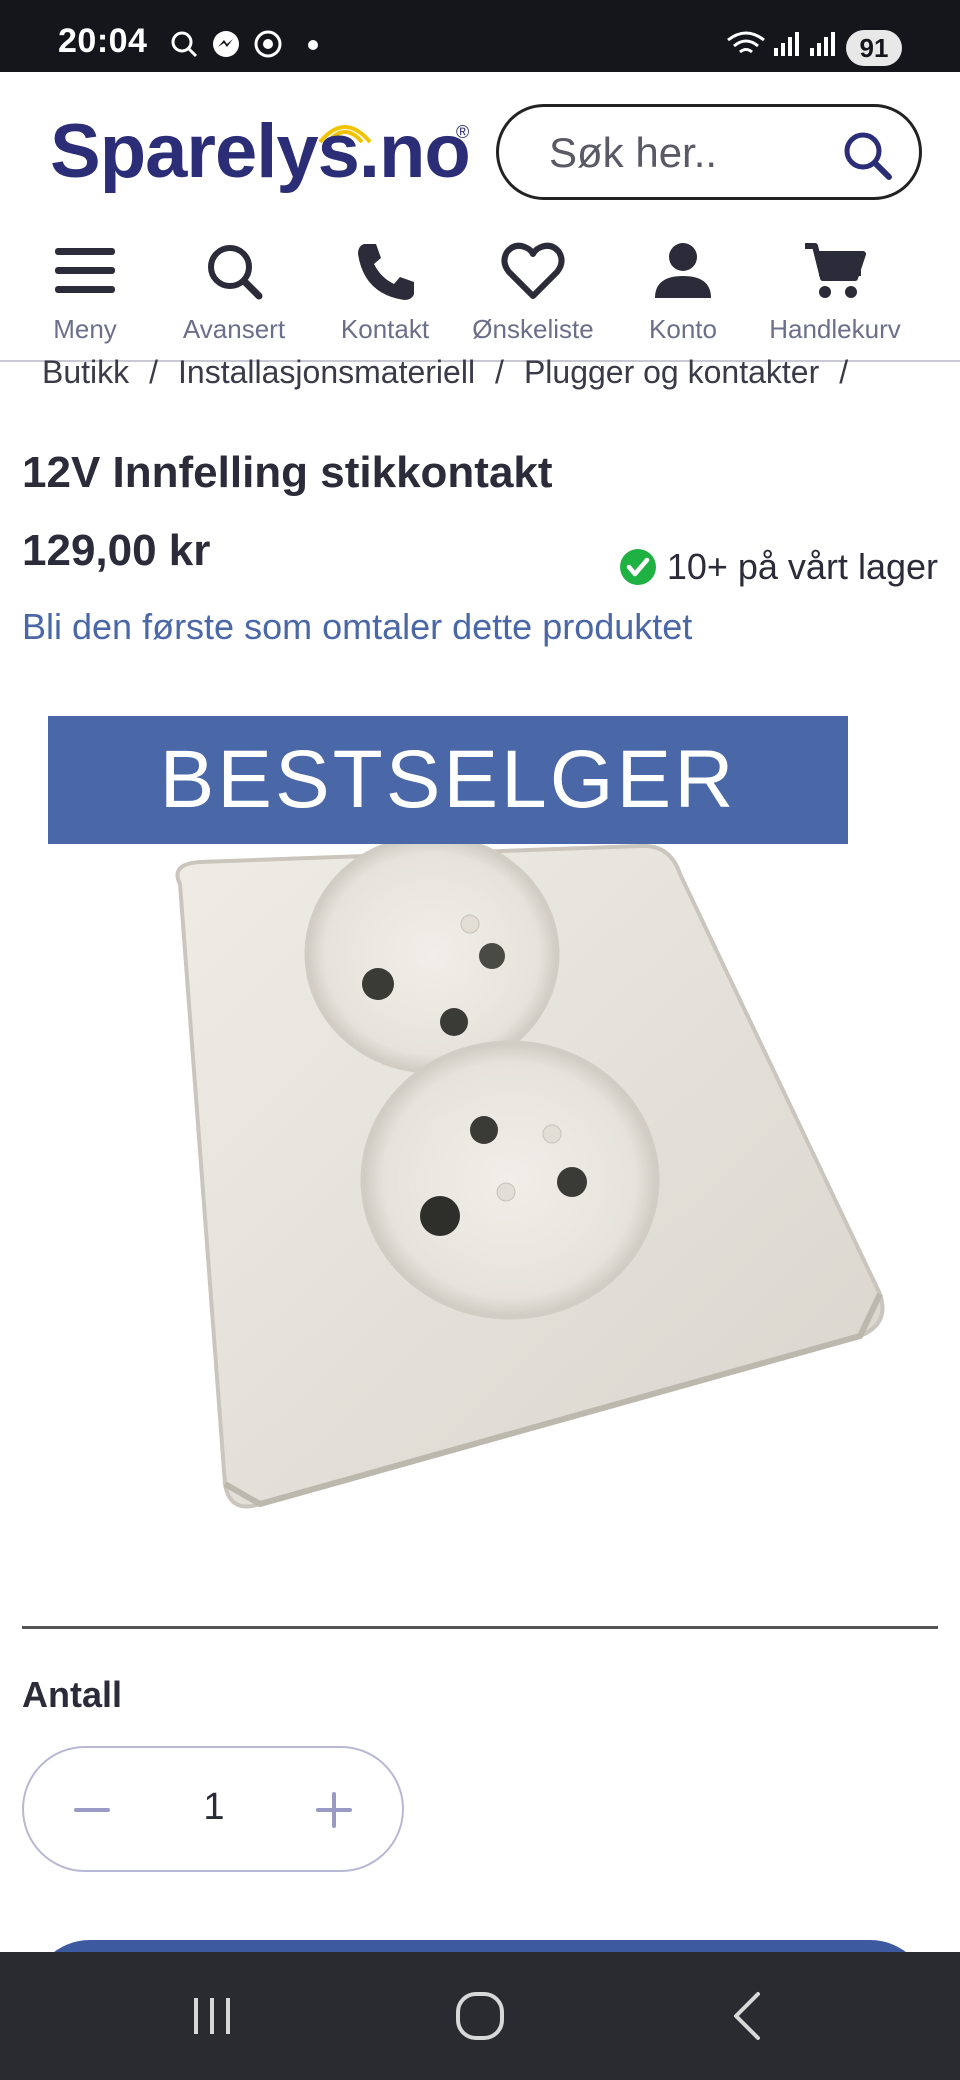 This screenshot has width=960, height=2080. Describe the element at coordinates (463, 132) in the screenshot. I see `logo-registered-mark: ®` at that location.